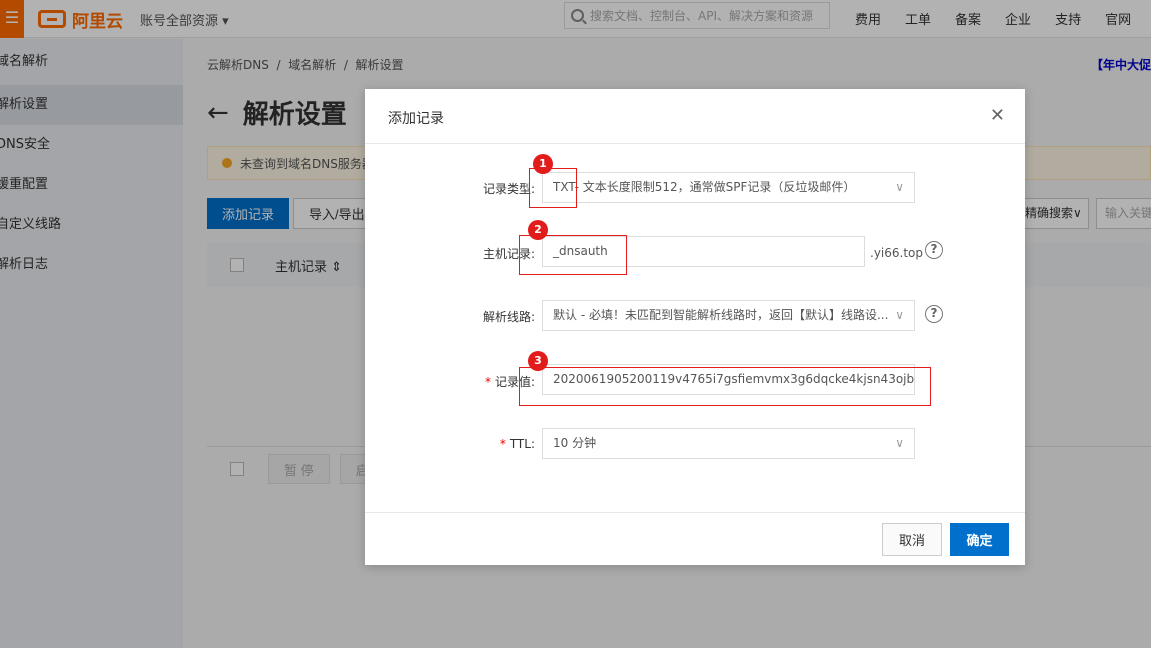  What do you see at coordinates (896, 253) in the screenshot?
I see `domain-suffix: .yi66.top` at bounding box center [896, 253].